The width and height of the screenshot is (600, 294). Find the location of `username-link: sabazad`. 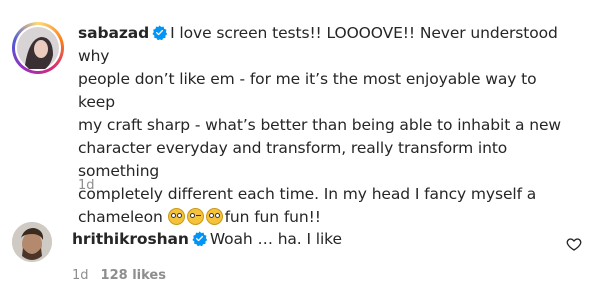

username-link: sabazad is located at coordinates (113, 33).